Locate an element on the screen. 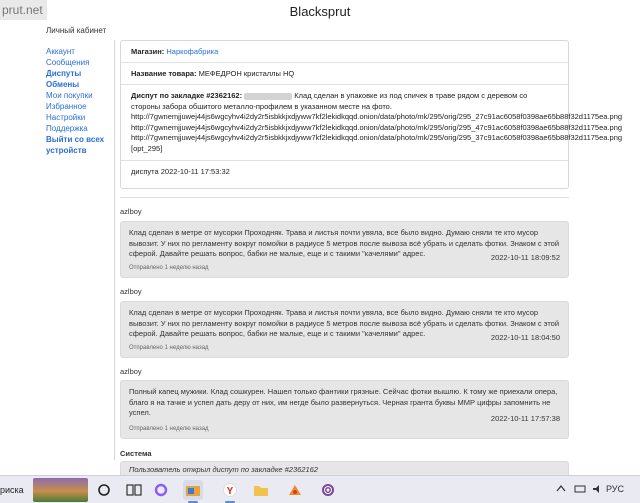 The width and height of the screenshot is (640, 503). shop-label: Магазин: is located at coordinates (148, 51).